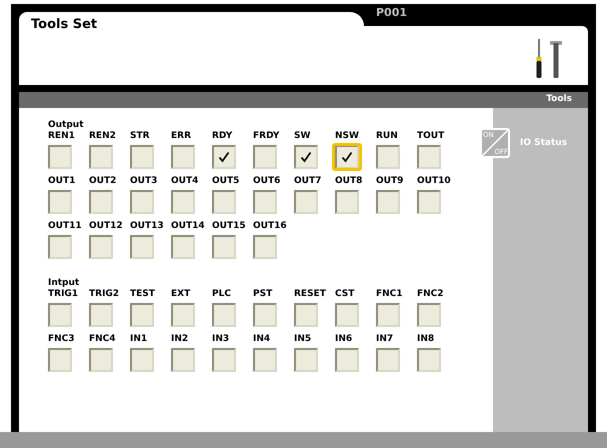  Describe the element at coordinates (262, 294) in the screenshot. I see `checkbox-label: PST` at that location.